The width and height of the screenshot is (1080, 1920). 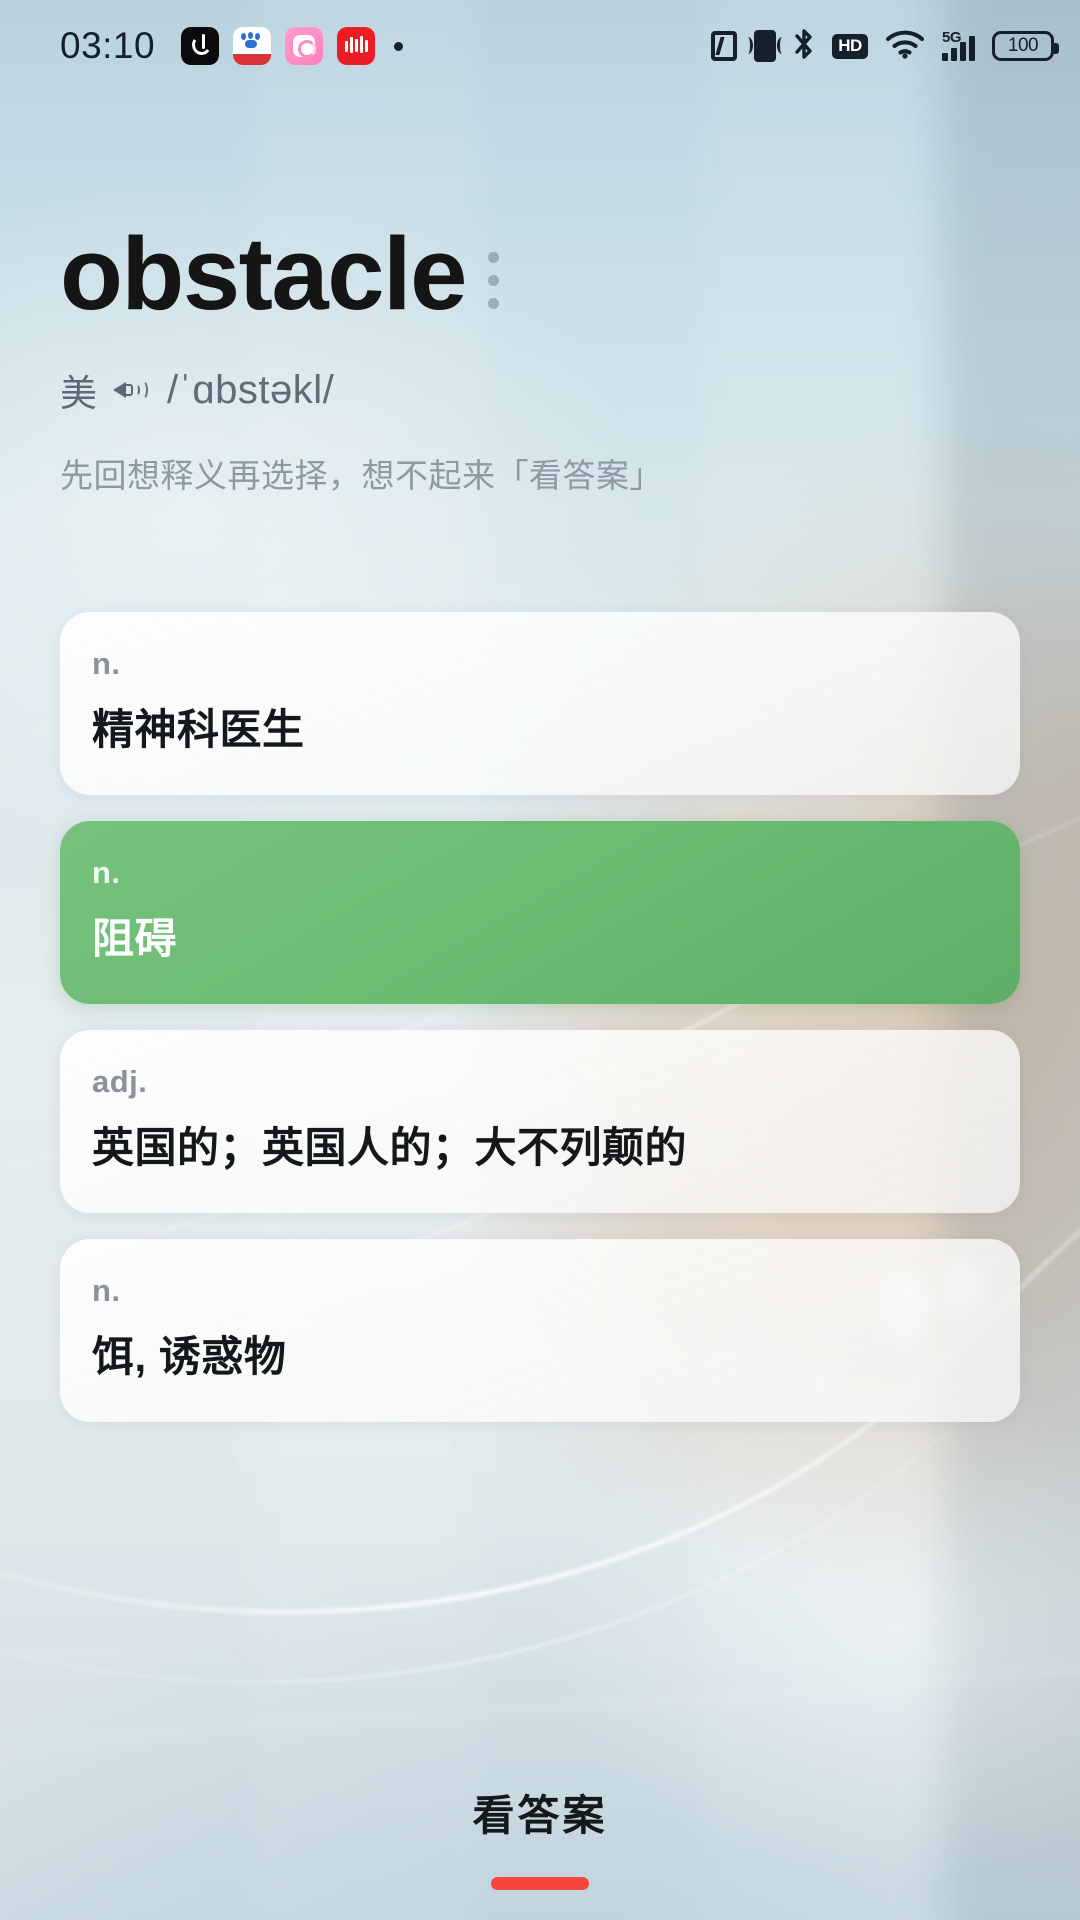 I want to click on nfc-icon, so click(x=724, y=46).